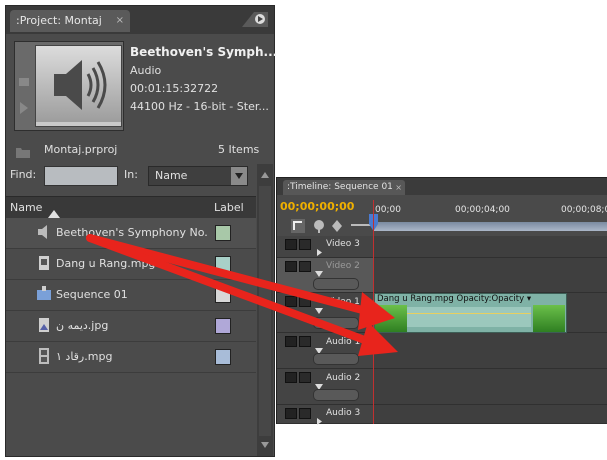  Describe the element at coordinates (239, 176) in the screenshot. I see `chevron-down-icon` at that location.